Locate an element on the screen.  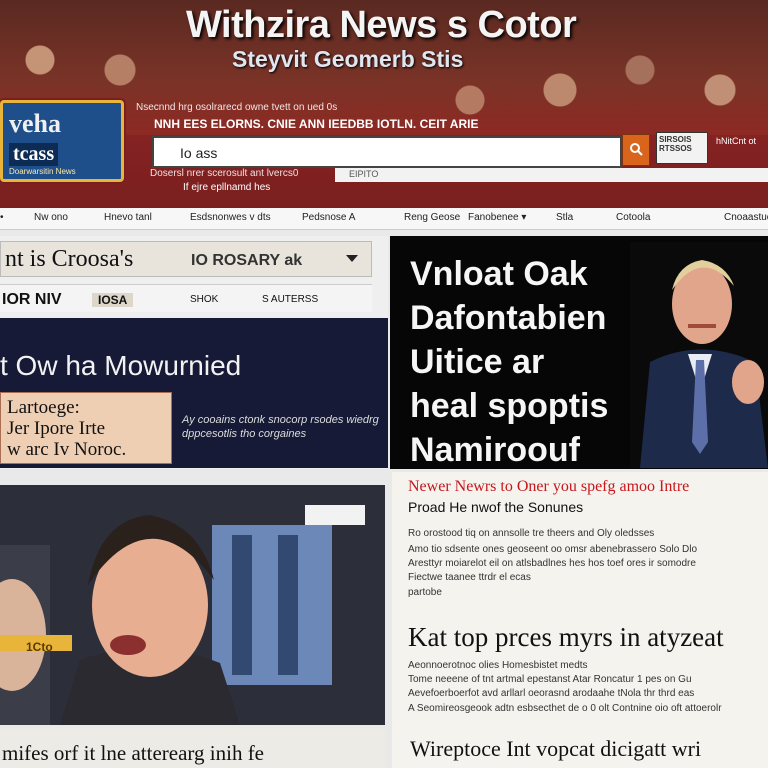
logo-line3: Doarwarsitin News is located at coordinates (42, 171).